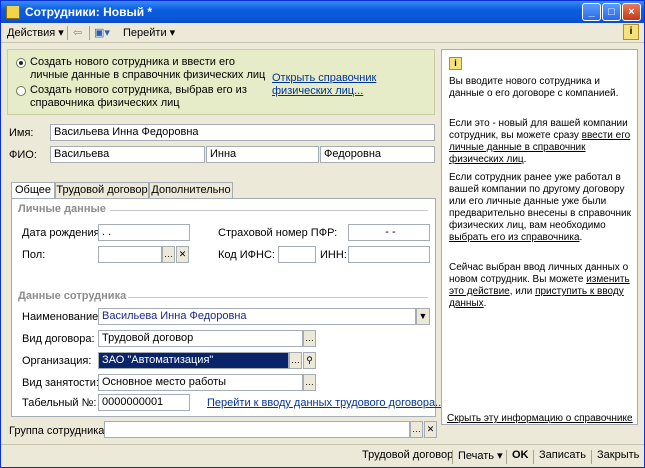 The image size is (645, 468). Describe the element at coordinates (618, 455) in the screenshot. I see `close-form-button: Закрыть` at that location.